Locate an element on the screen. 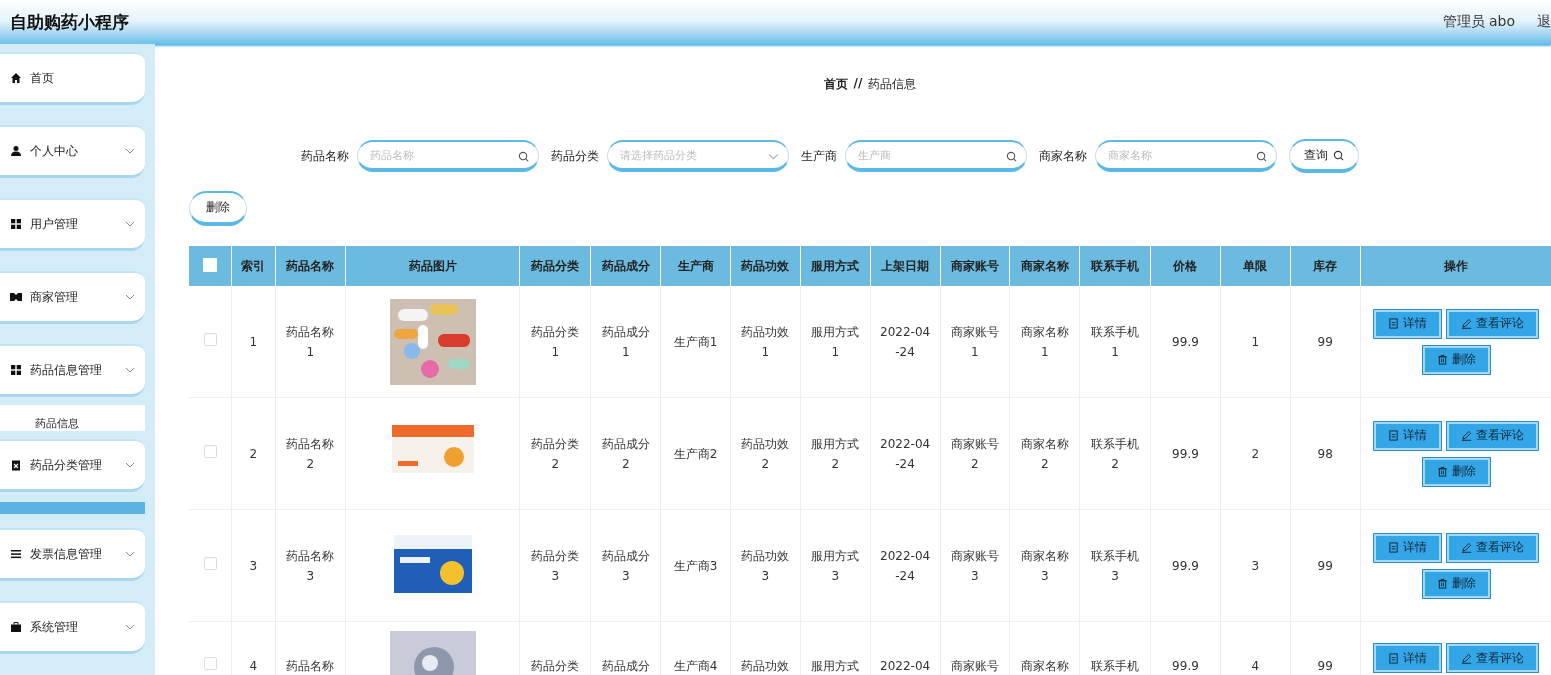  table-cell: 药品名称 2 is located at coordinates (310, 453).